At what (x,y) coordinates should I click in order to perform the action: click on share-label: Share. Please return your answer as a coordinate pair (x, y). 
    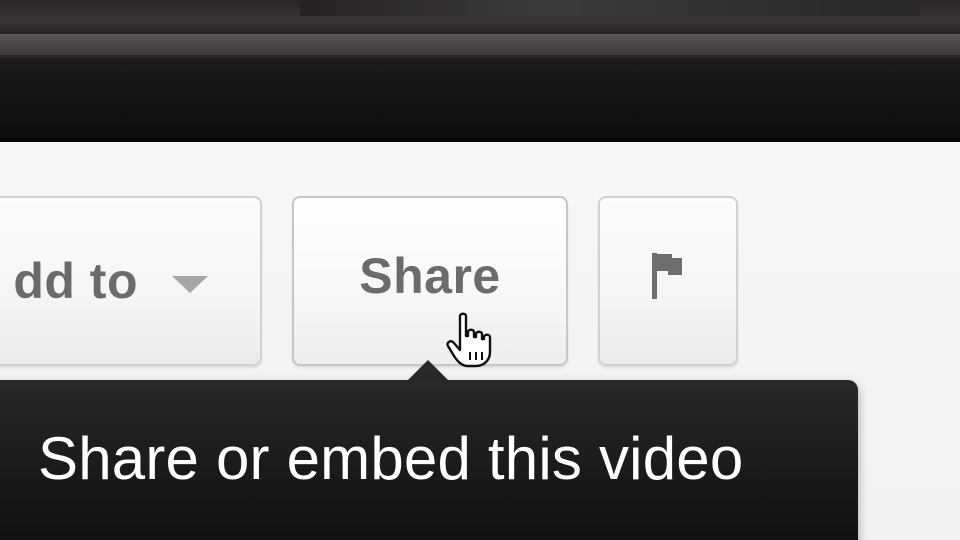
    Looking at the image, I should click on (430, 276).